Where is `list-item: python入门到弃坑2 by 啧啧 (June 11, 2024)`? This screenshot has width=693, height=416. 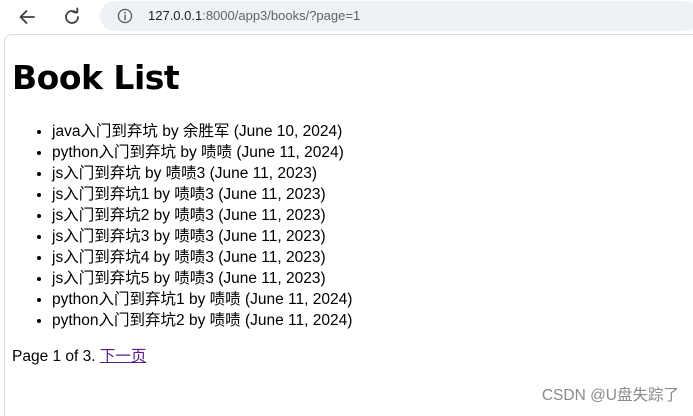
list-item: python入门到弃坑2 by 啧啧 (June 11, 2024) is located at coordinates (202, 320).